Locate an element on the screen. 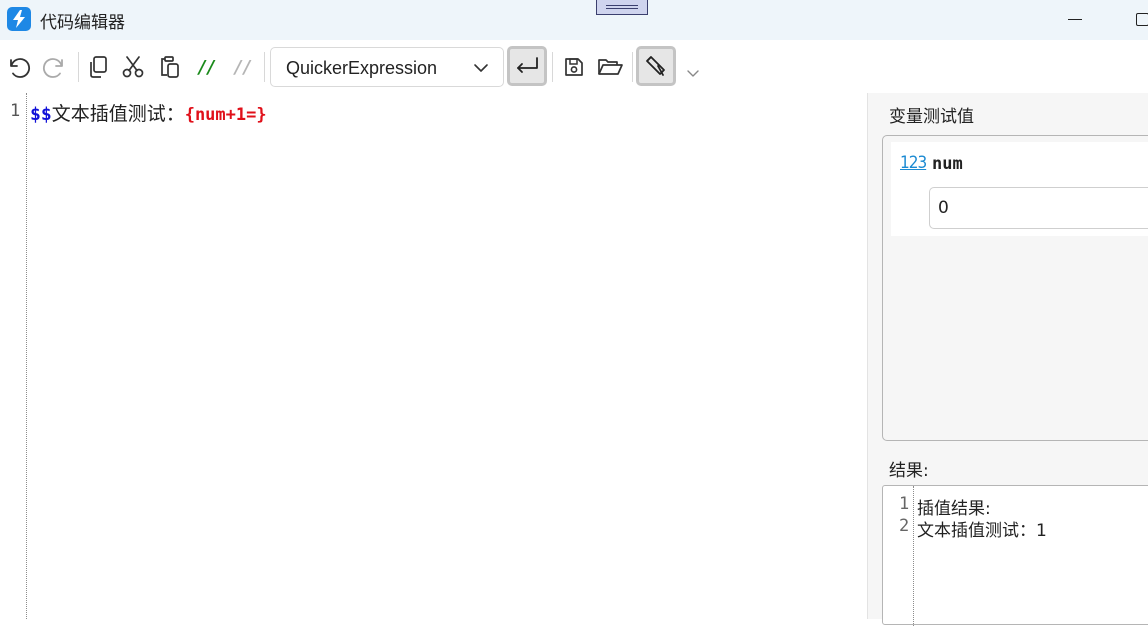  interpolation-prefix-token: $$ is located at coordinates (41, 114).